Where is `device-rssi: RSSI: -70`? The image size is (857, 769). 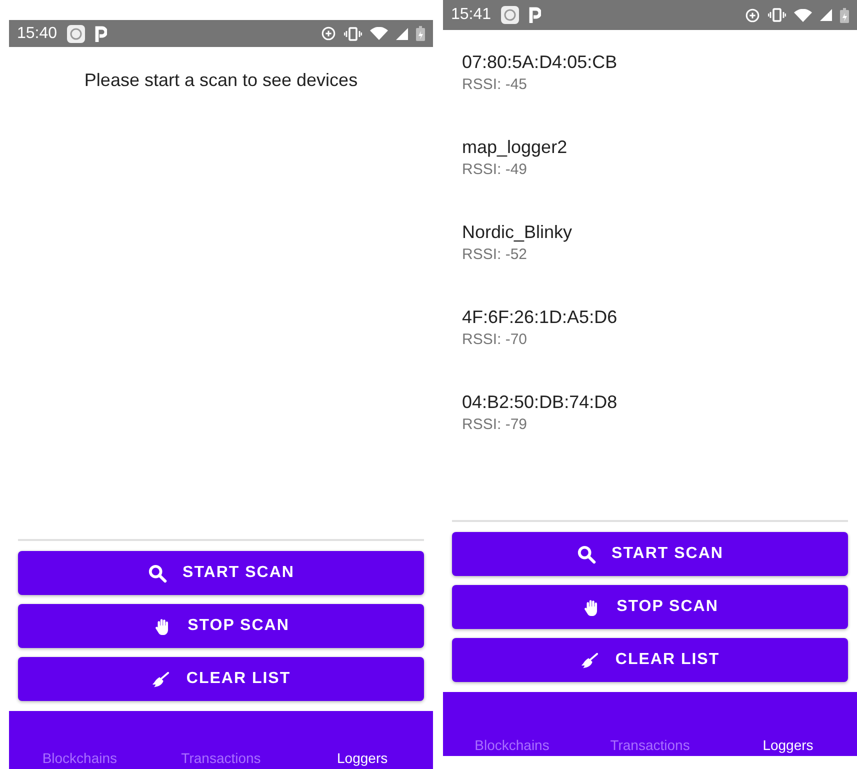 device-rssi: RSSI: -70 is located at coordinates (495, 339).